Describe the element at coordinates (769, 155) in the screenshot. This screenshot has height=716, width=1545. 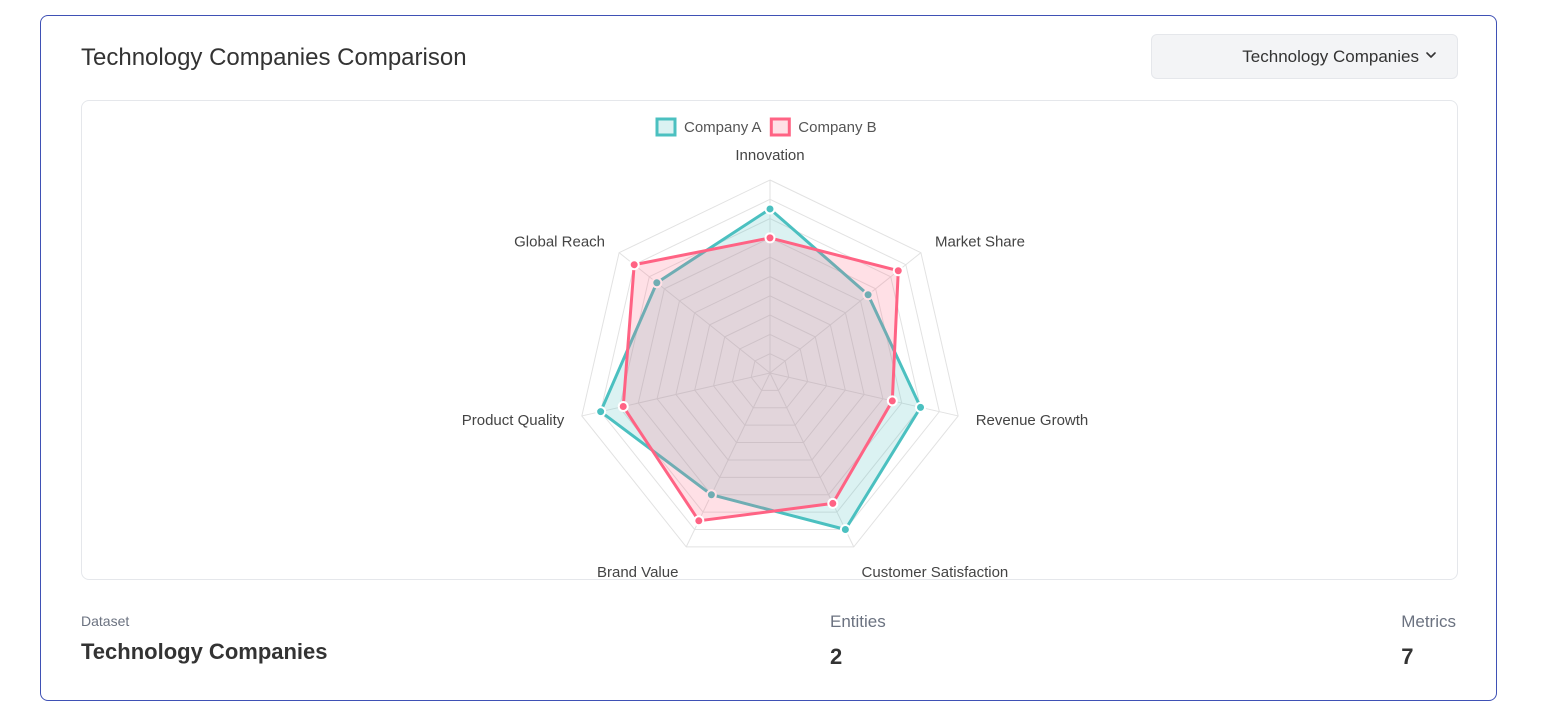
I see `axis-label: Innovation` at that location.